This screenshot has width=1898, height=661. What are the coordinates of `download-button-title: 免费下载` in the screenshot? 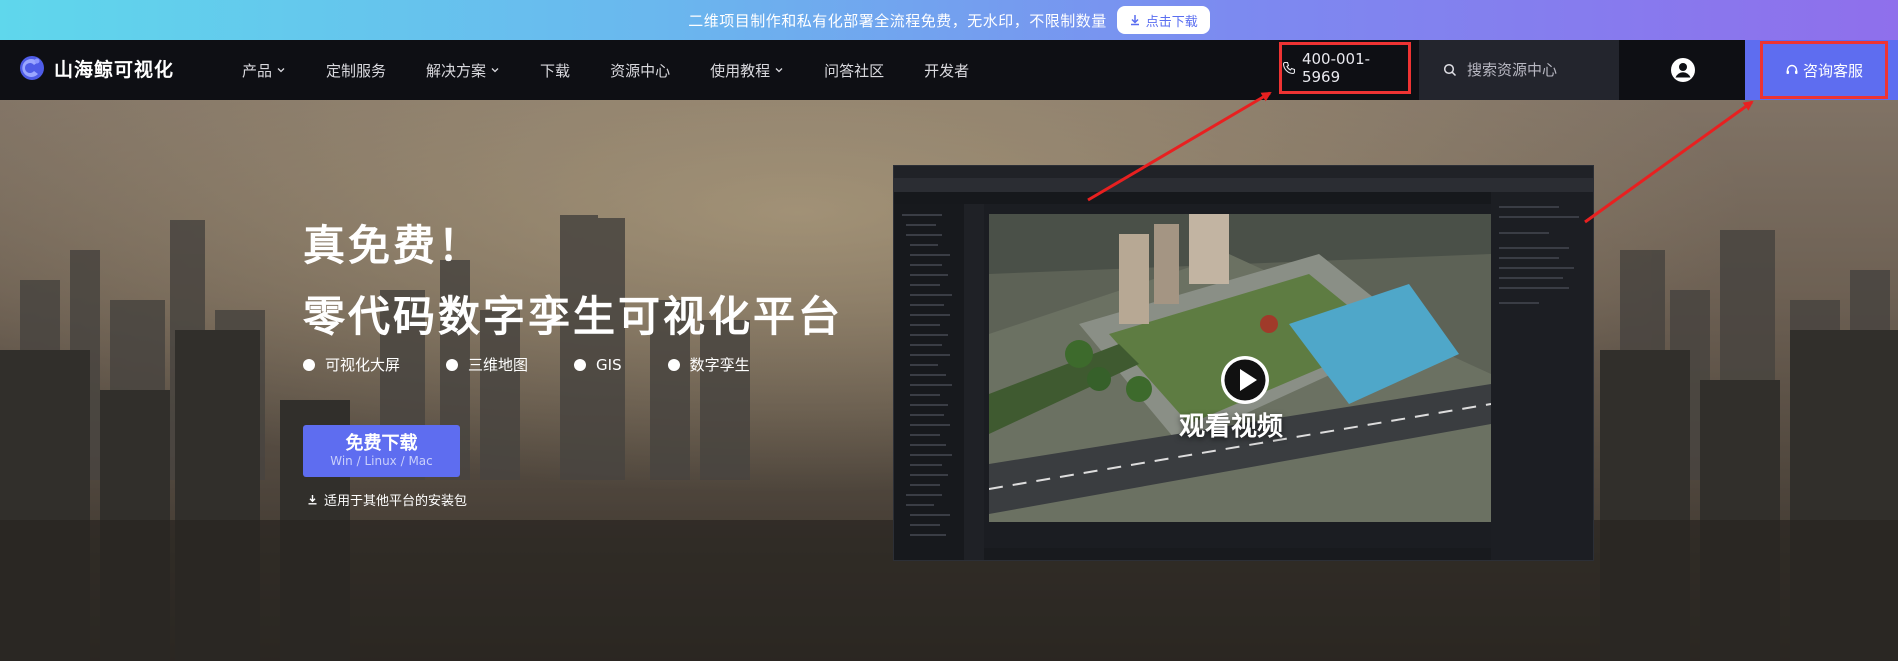 It's located at (381, 443).